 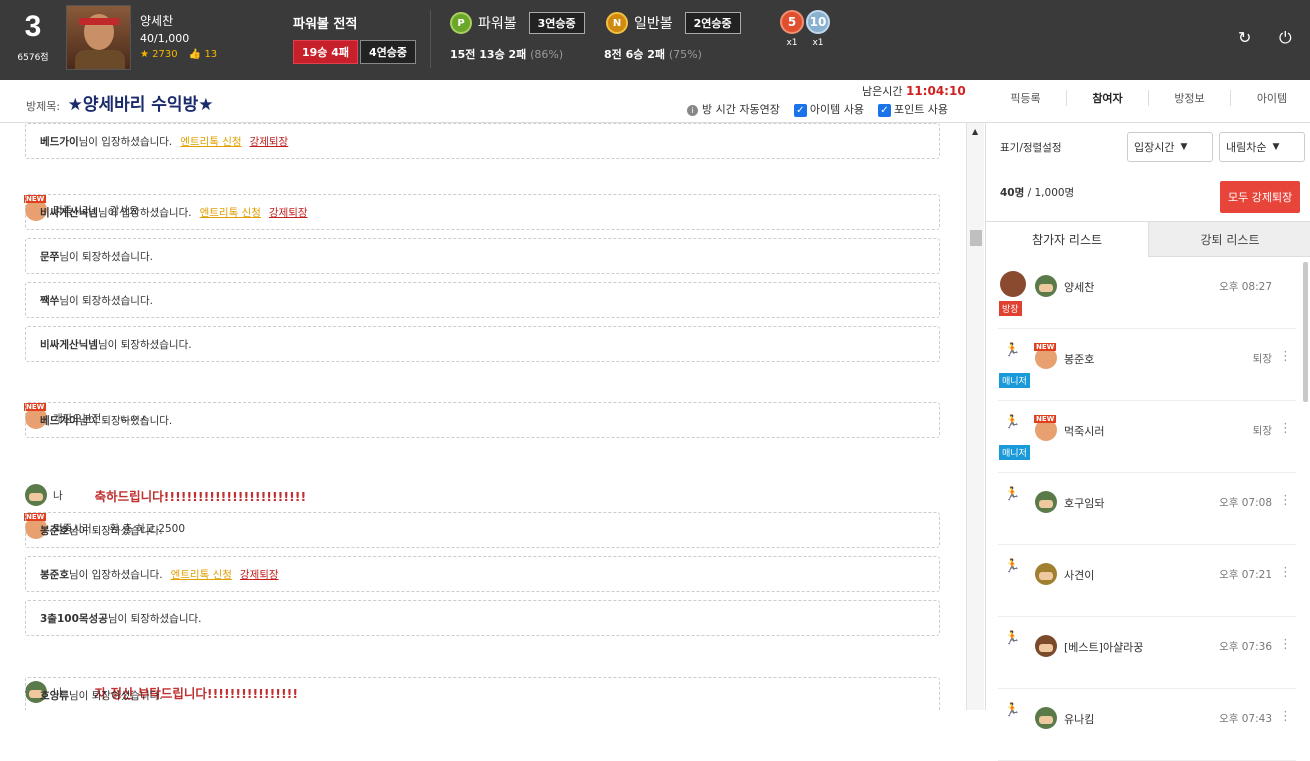 I want to click on system-message: 문쭈 님이 퇴장하셨습니다., so click(x=482, y=256).